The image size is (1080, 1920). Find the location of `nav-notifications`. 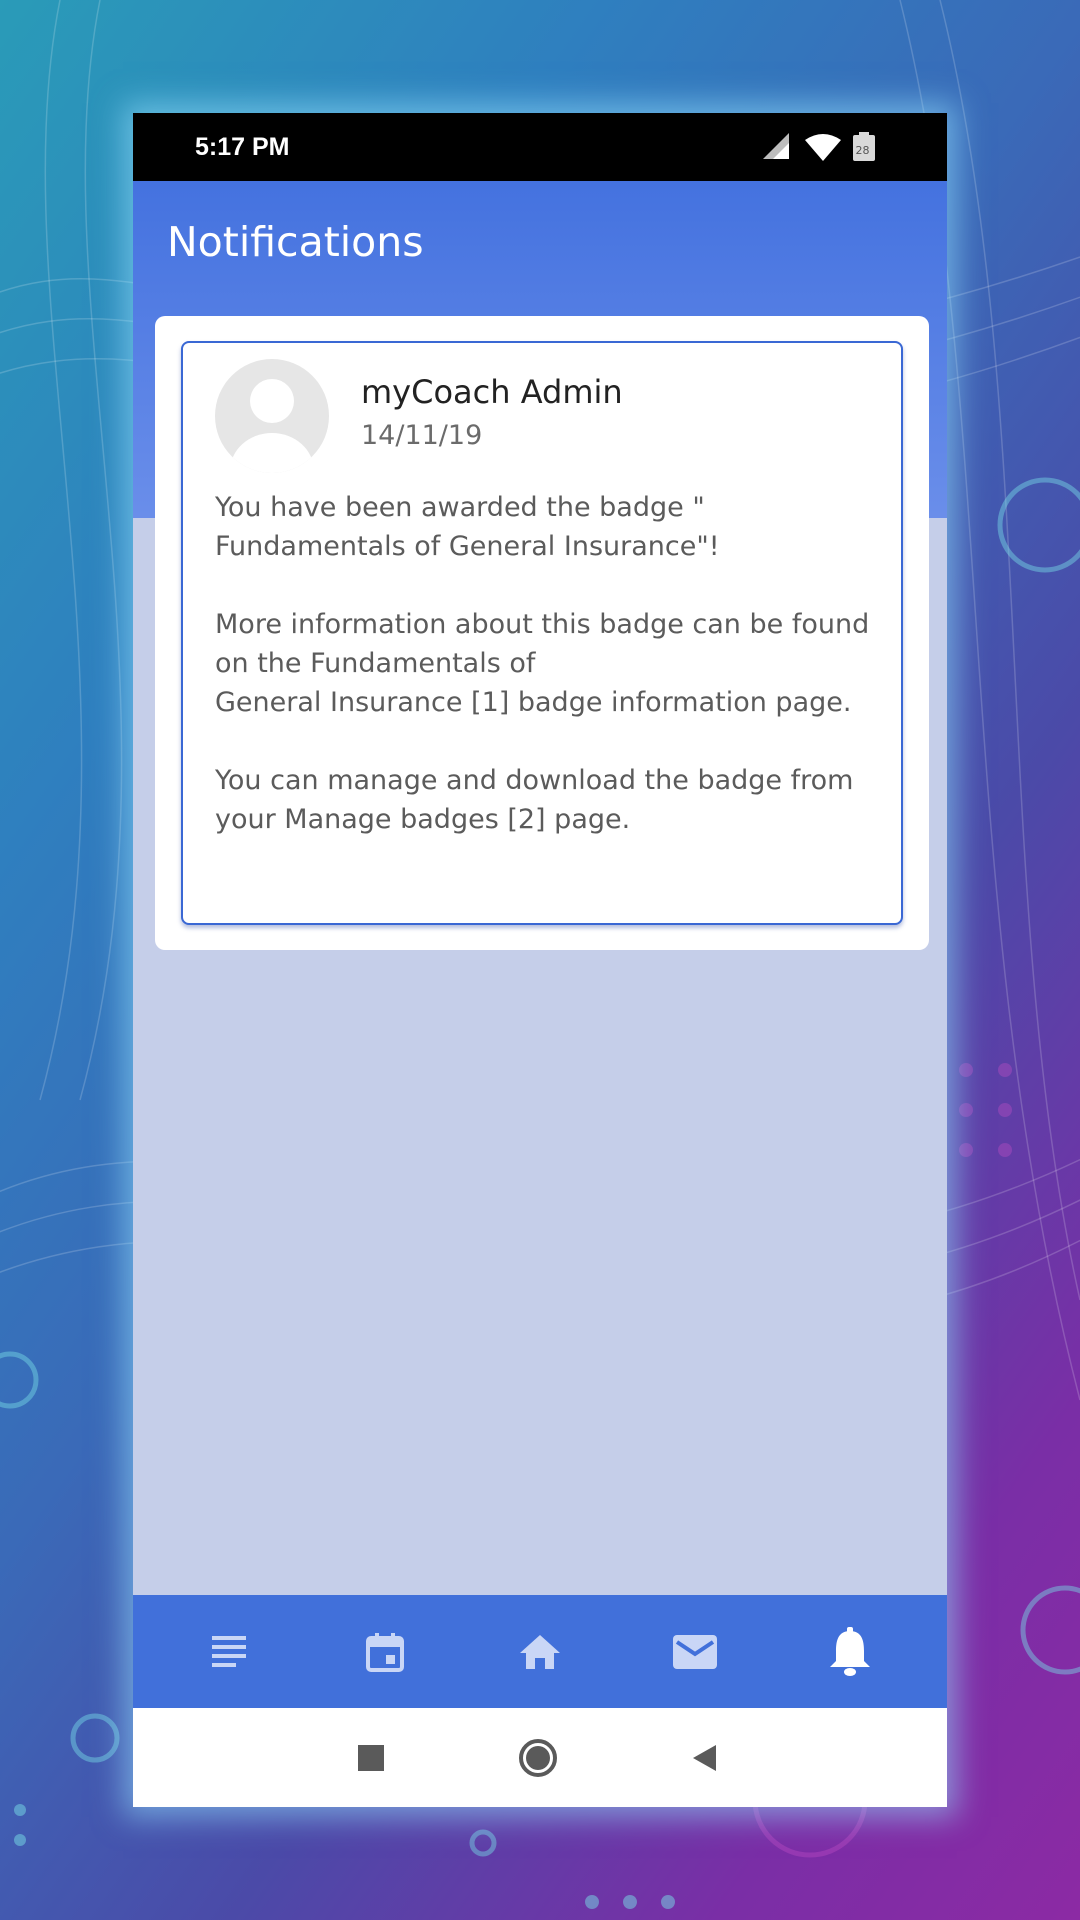

nav-notifications is located at coordinates (850, 1652).